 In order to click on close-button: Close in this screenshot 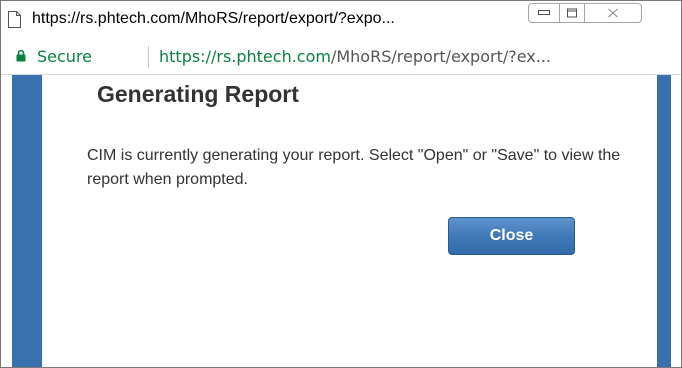, I will do `click(511, 236)`.